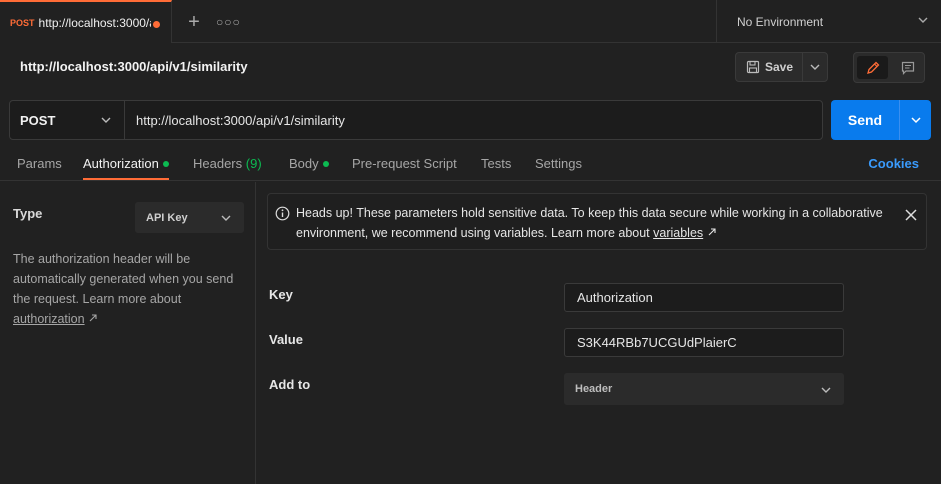 The image size is (941, 484). Describe the element at coordinates (704, 342) in the screenshot. I see `value-input: S3K44RBb7UCGUdPlaierC` at that location.